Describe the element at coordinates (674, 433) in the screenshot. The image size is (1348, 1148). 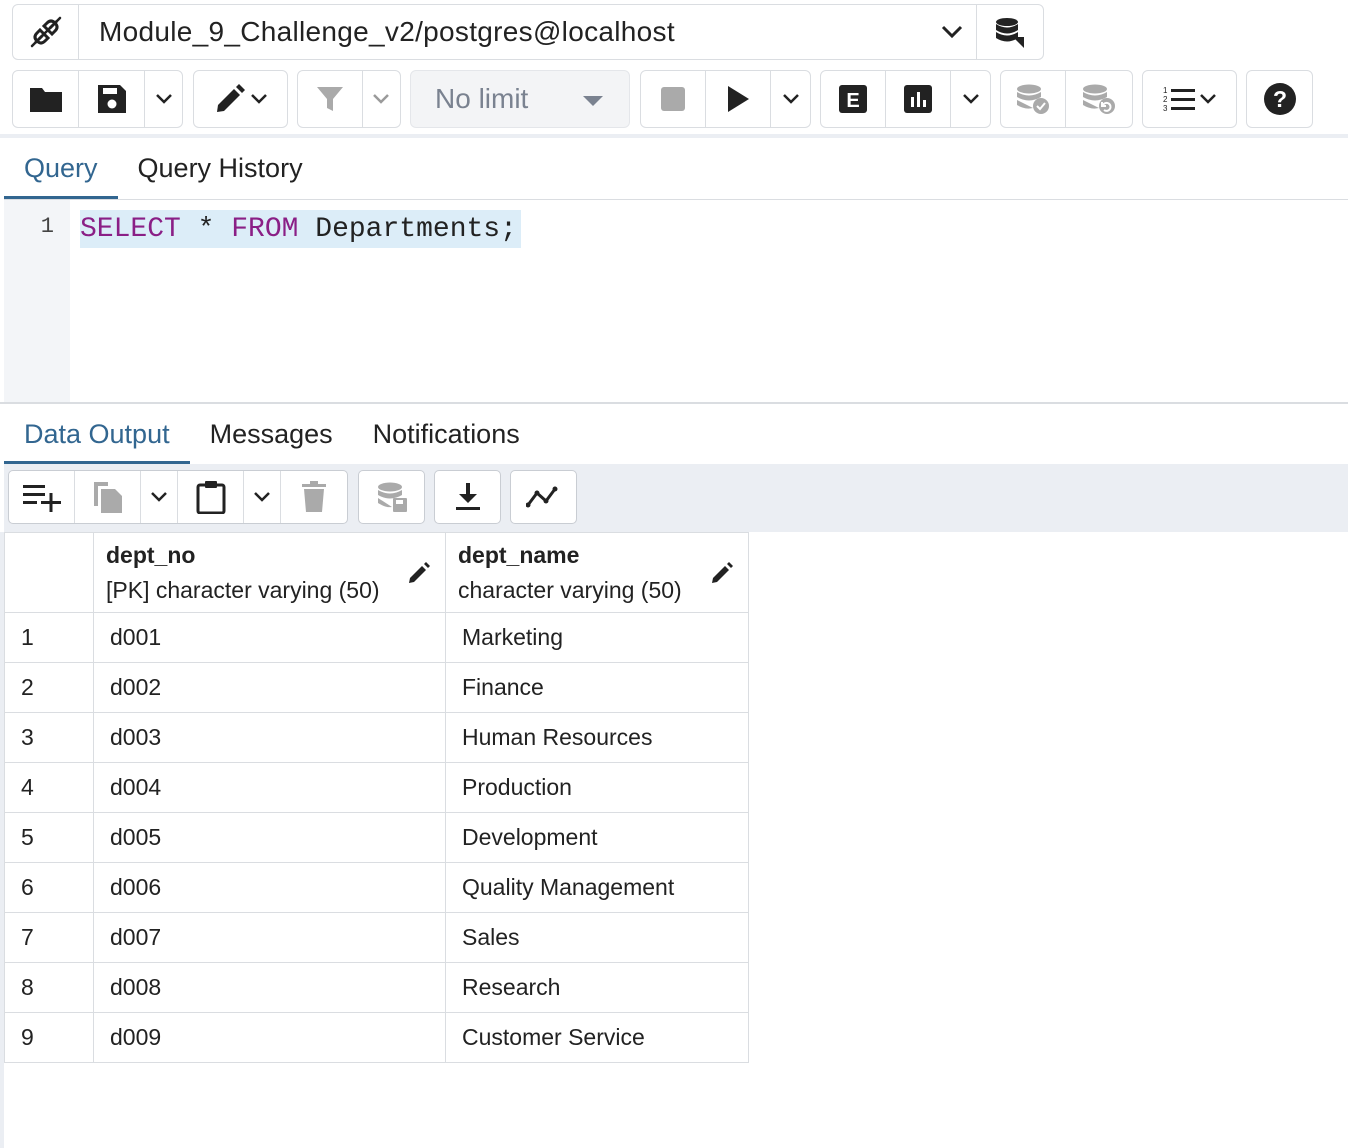
I see `output-tabs: Data Output Messages Notifications` at that location.